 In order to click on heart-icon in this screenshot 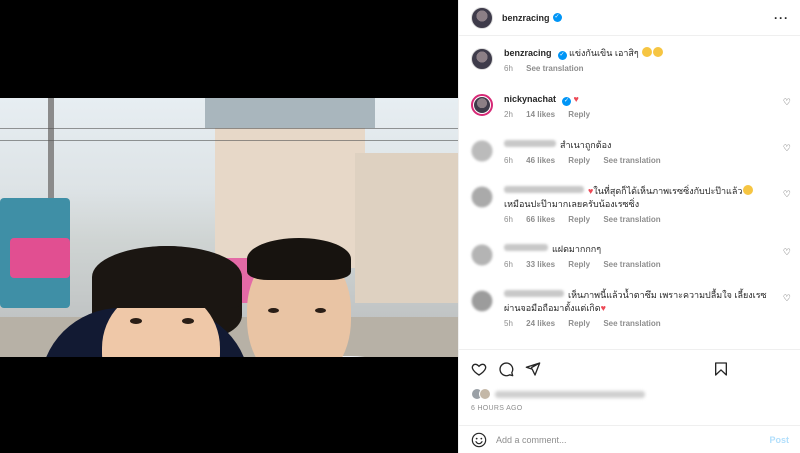, I will do `click(479, 369)`.